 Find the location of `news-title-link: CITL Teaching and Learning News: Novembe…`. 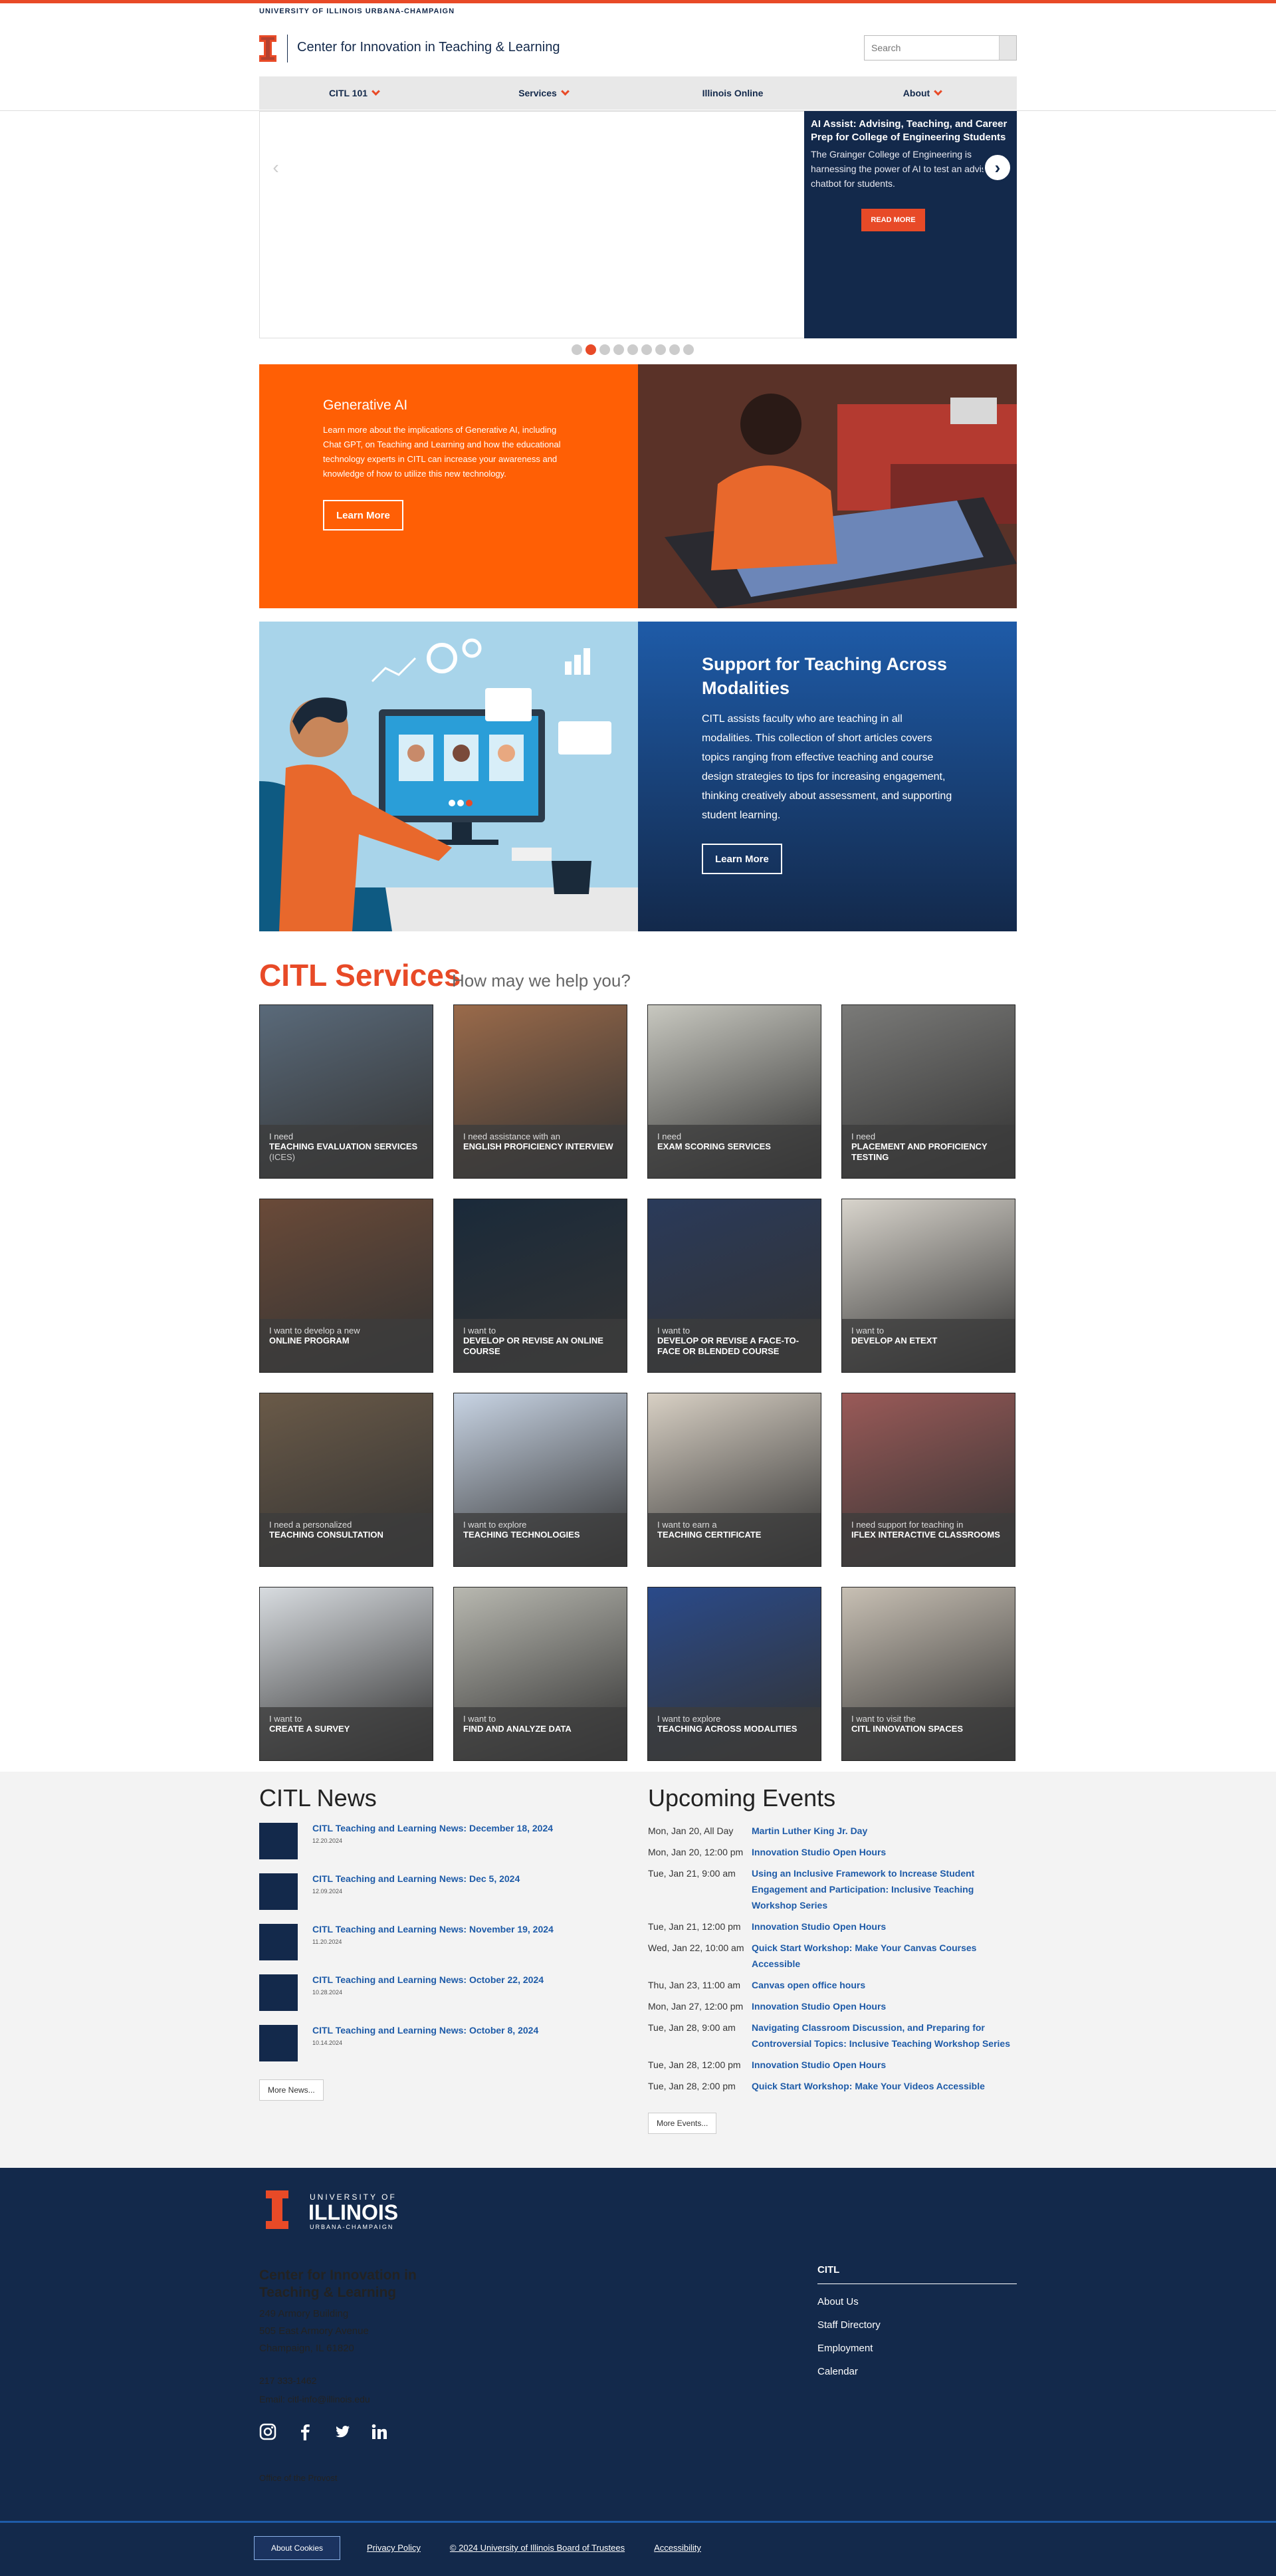

news-title-link: CITL Teaching and Learning News: Novembe… is located at coordinates (433, 1929).